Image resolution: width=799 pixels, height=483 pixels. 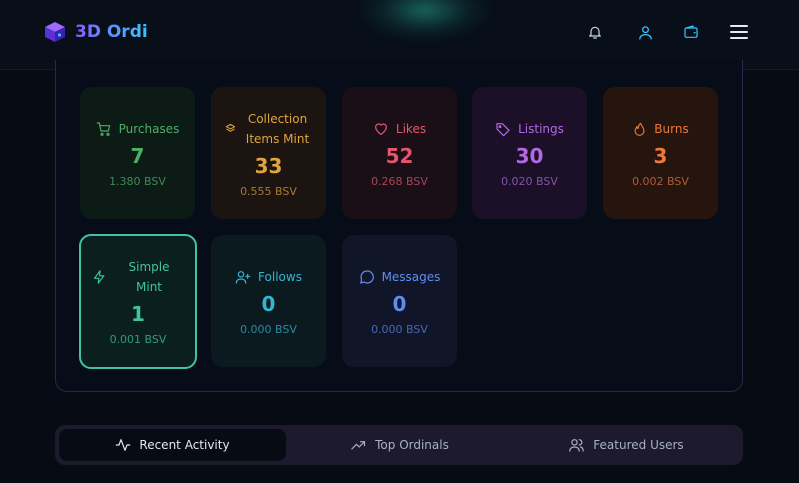 I want to click on stat-bsv: 0.020 BSV, so click(x=529, y=181).